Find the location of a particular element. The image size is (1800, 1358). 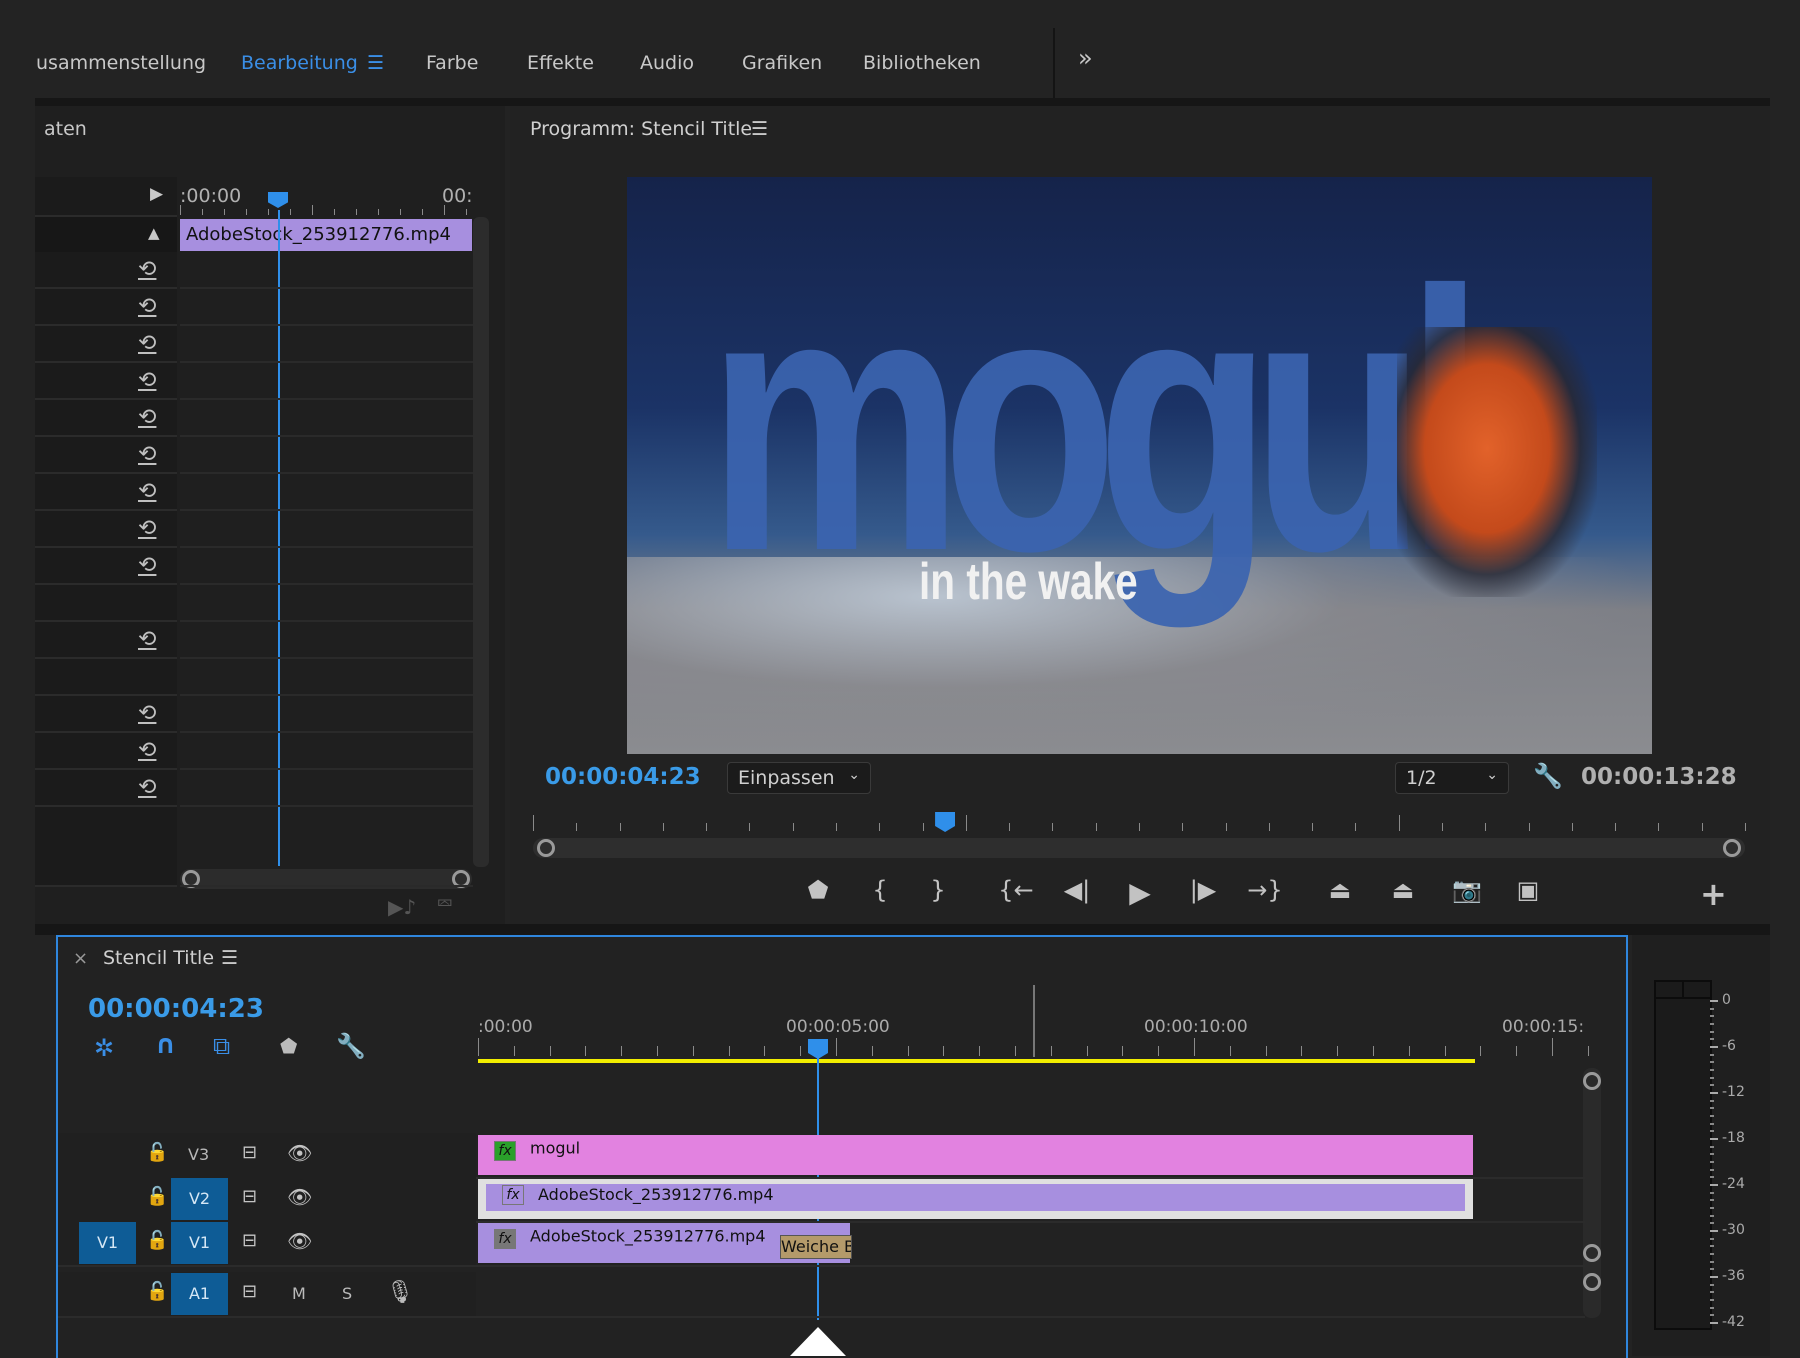

zoom-level-dropdown: Einpassen ⌄ is located at coordinates (799, 778).